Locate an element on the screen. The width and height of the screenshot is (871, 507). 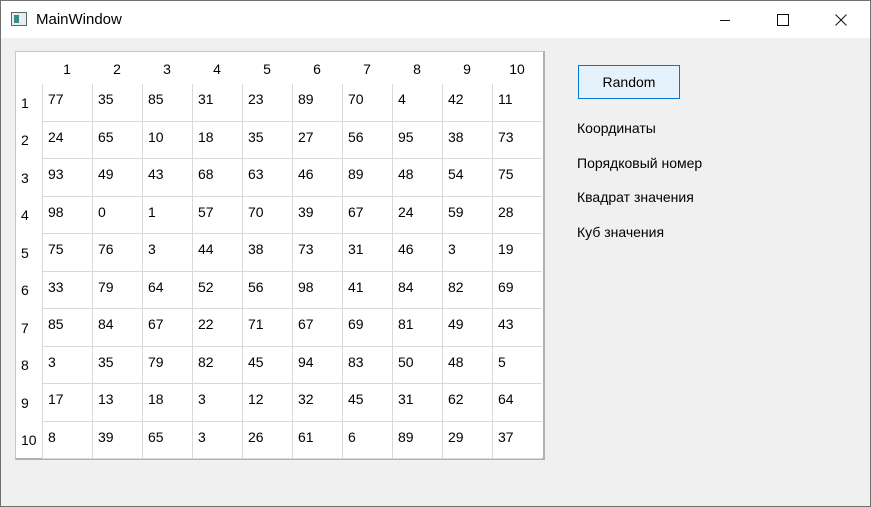
column-header: 4 is located at coordinates (217, 68).